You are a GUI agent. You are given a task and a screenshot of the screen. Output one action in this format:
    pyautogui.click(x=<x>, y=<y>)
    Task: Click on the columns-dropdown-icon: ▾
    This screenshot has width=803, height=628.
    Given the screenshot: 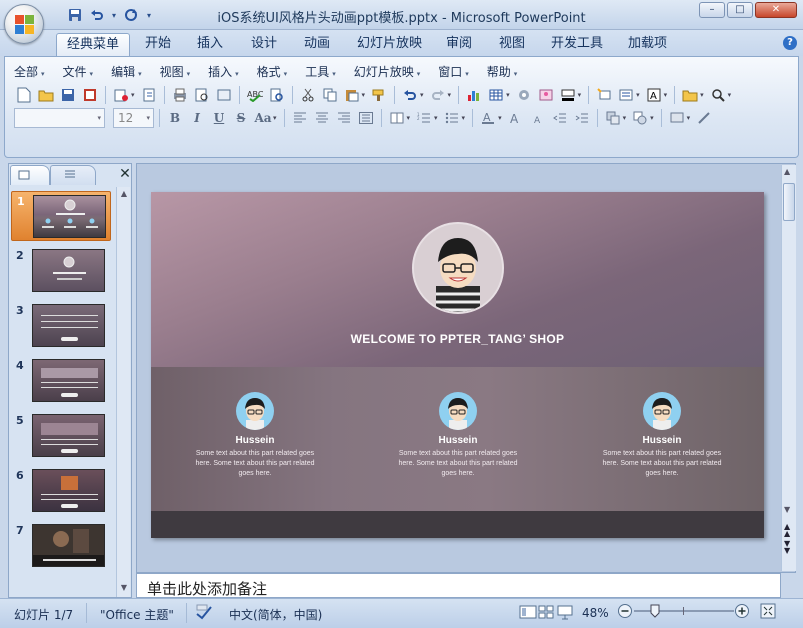 What is the action you would take?
    pyautogui.click(x=409, y=118)
    